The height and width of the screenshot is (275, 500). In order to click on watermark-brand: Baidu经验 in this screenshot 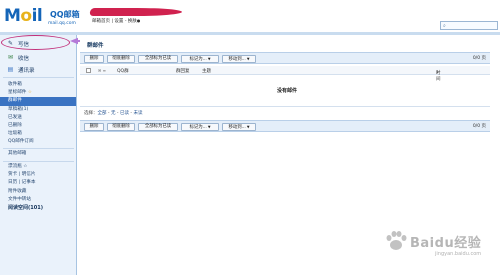, I will do `click(446, 243)`.